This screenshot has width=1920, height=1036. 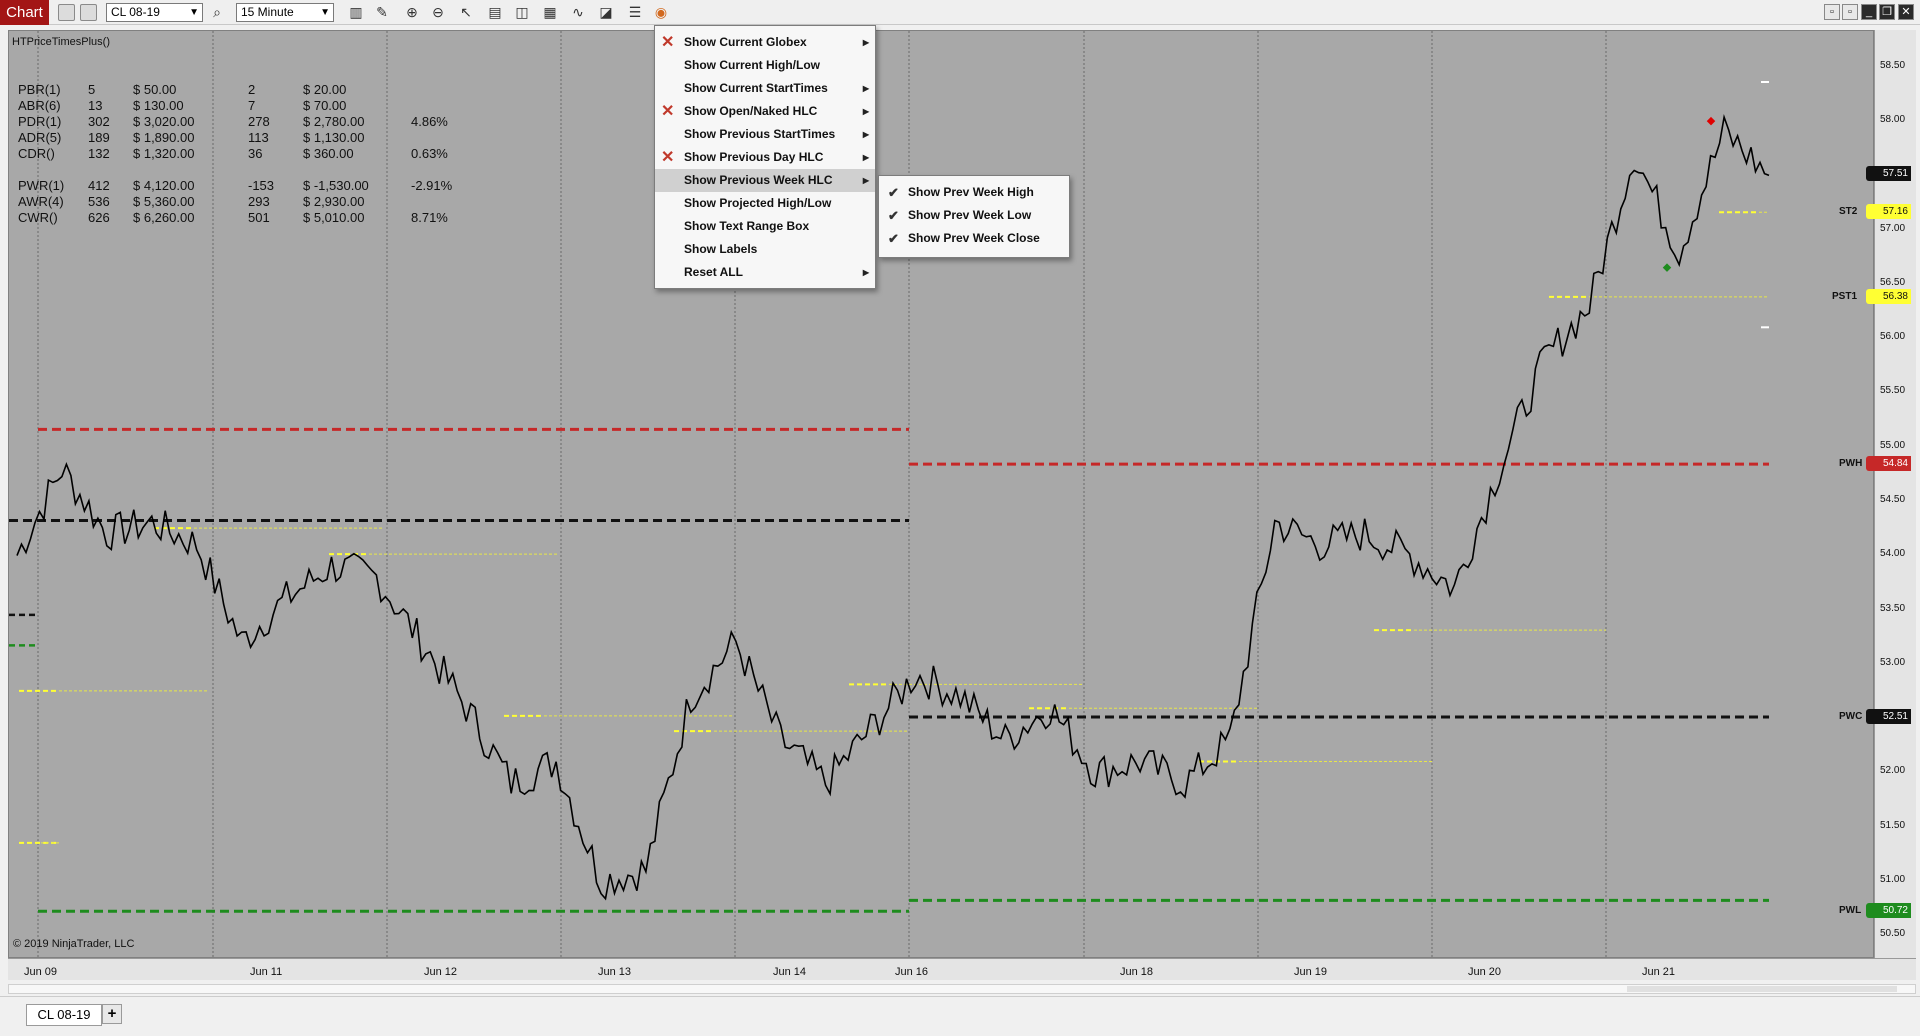 I want to click on stats-v2: $ 2,930.00, so click(x=334, y=201).